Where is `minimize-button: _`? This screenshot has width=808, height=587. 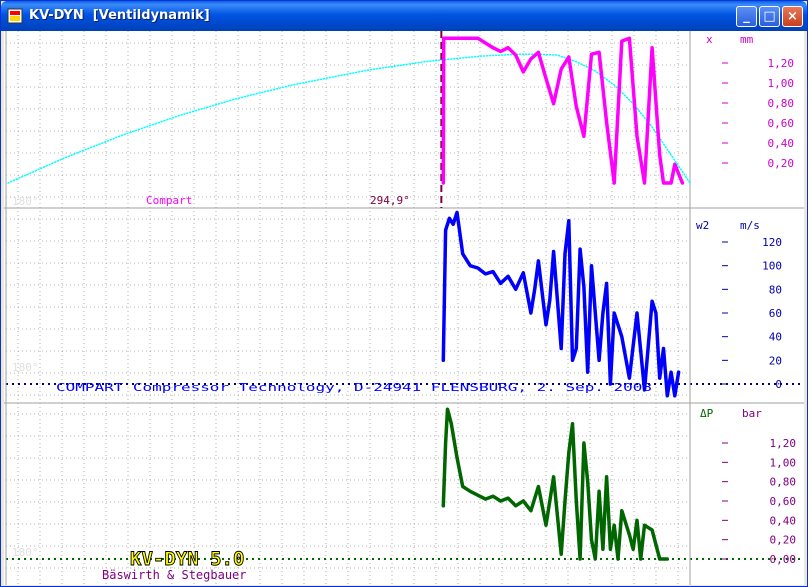
minimize-button: _ is located at coordinates (746, 16).